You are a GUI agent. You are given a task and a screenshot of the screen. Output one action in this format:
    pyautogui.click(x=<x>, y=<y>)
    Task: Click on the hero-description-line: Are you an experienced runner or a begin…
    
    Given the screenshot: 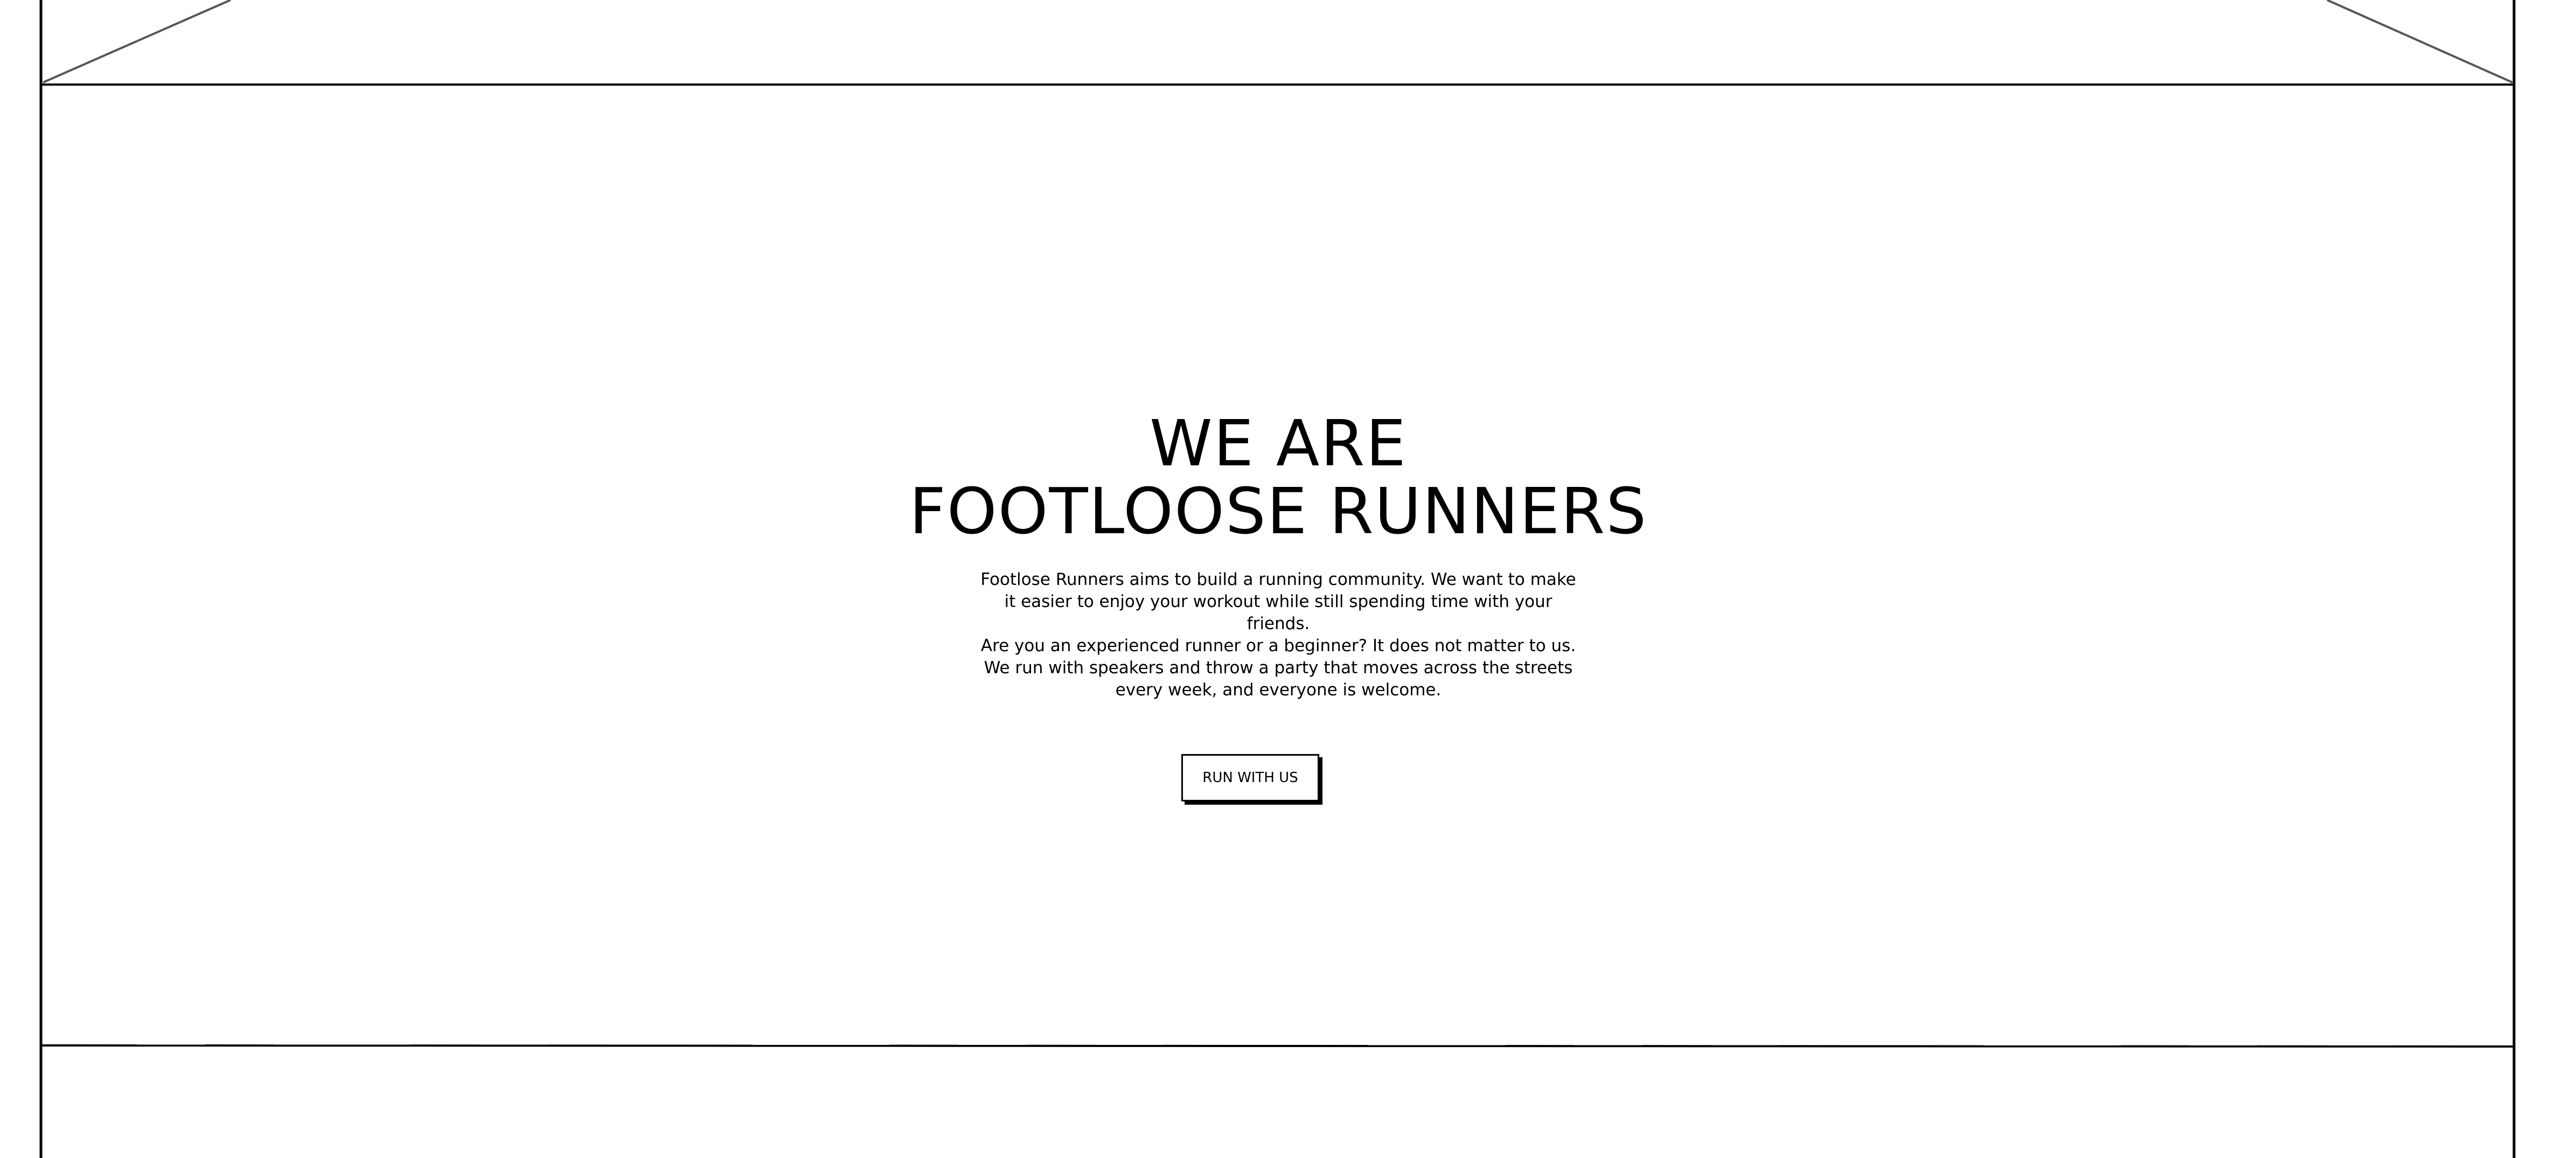 What is the action you would take?
    pyautogui.click(x=1278, y=645)
    